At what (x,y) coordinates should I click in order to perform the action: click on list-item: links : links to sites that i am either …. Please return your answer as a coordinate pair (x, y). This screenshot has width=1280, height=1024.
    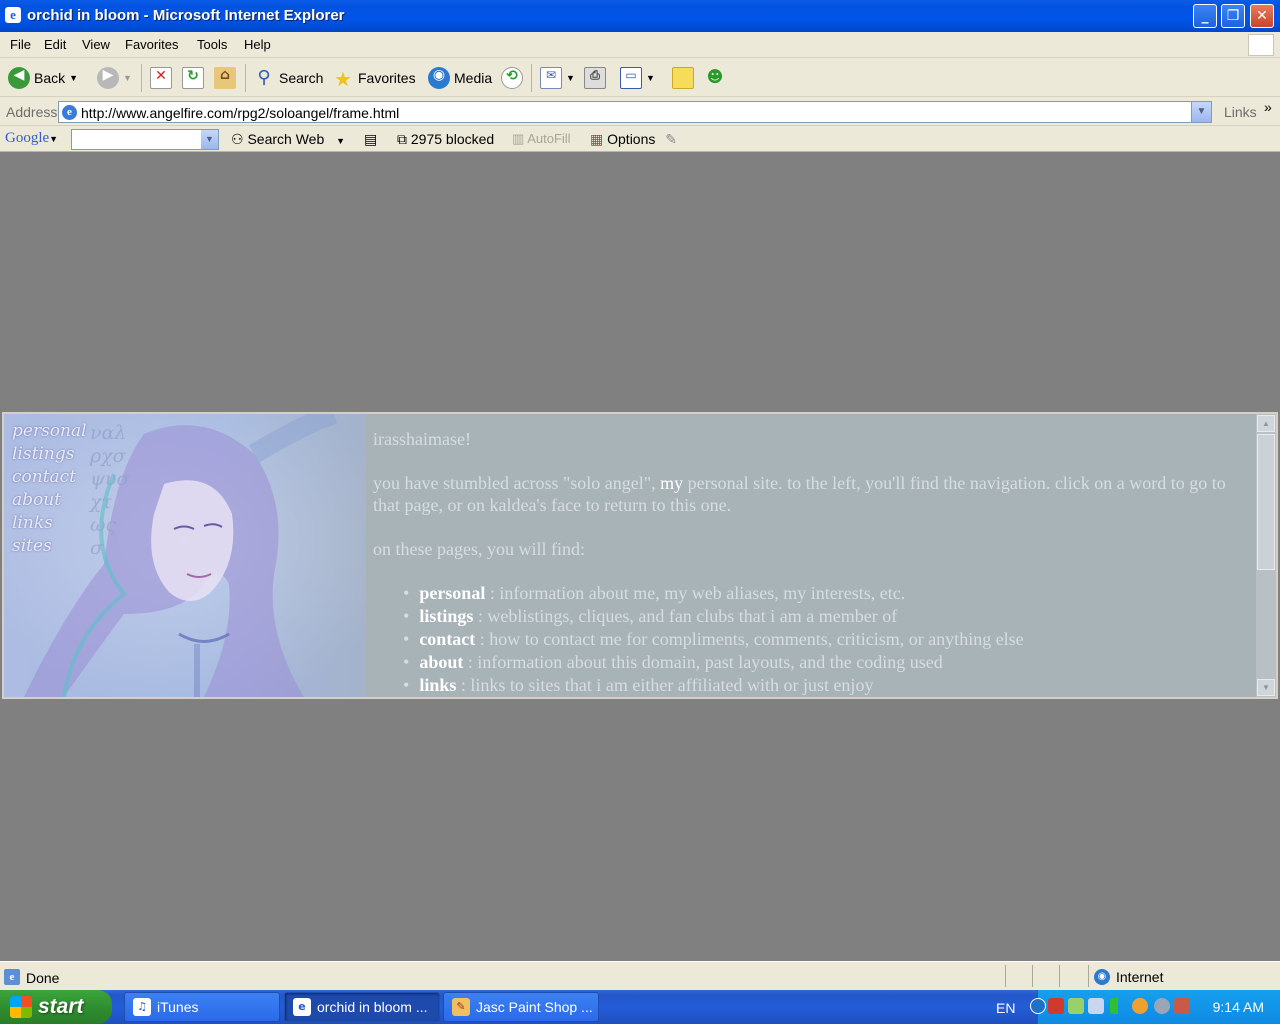
    Looking at the image, I should click on (828, 685).